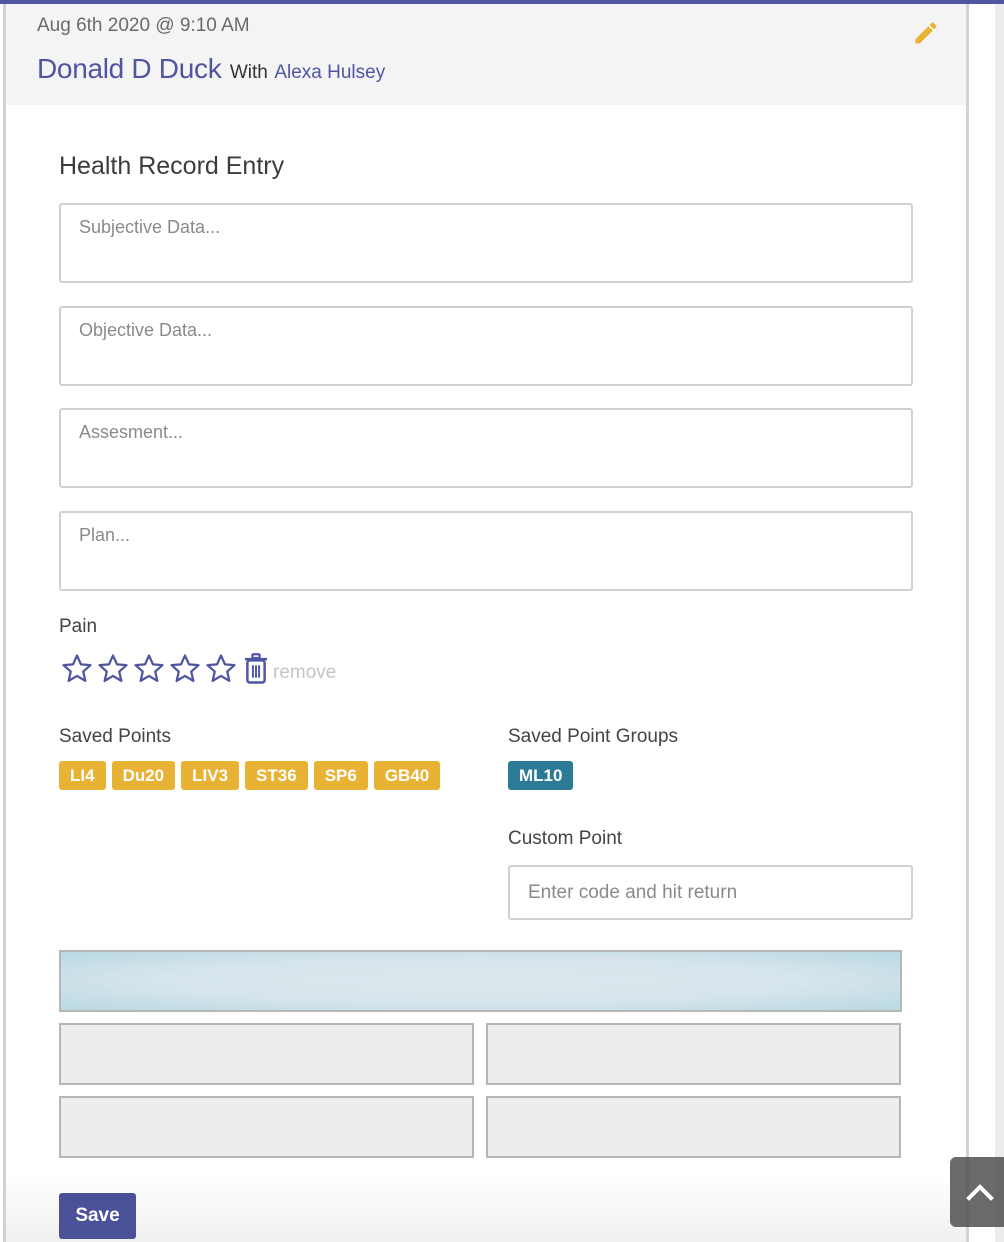 This screenshot has width=1004, height=1242. Describe the element at coordinates (248, 72) in the screenshot. I see `with-label: With` at that location.